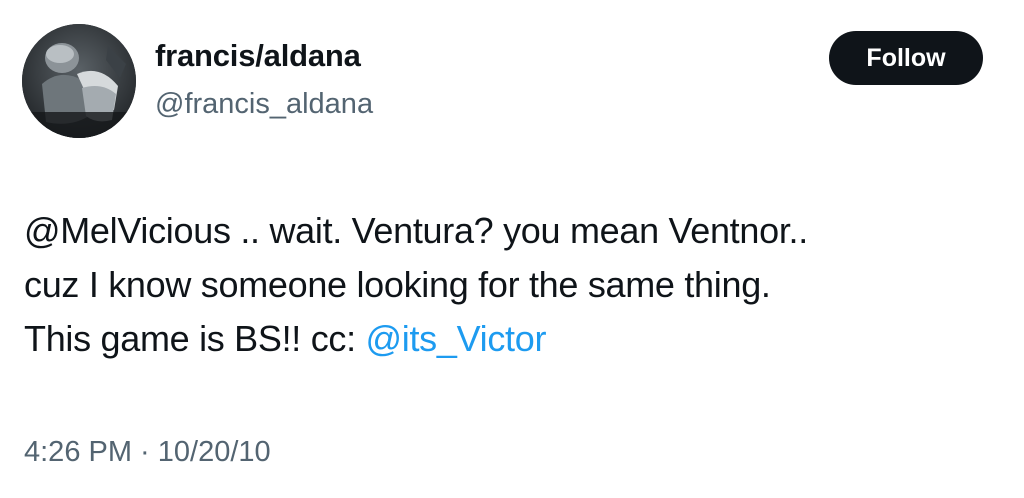 The width and height of the screenshot is (1024, 498). I want to click on user-avatar, so click(79, 81).